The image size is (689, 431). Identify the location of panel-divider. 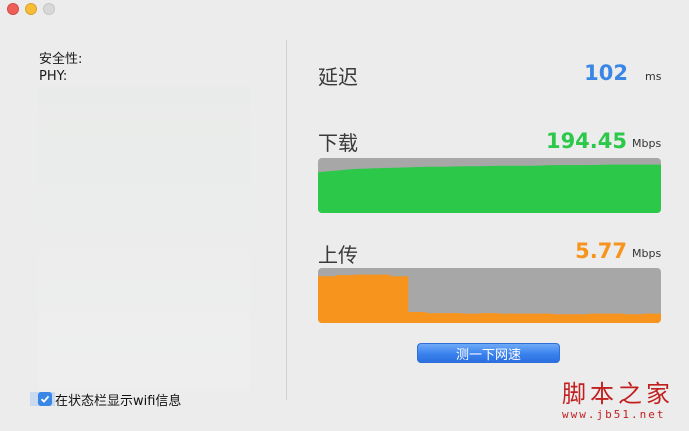
(286, 220).